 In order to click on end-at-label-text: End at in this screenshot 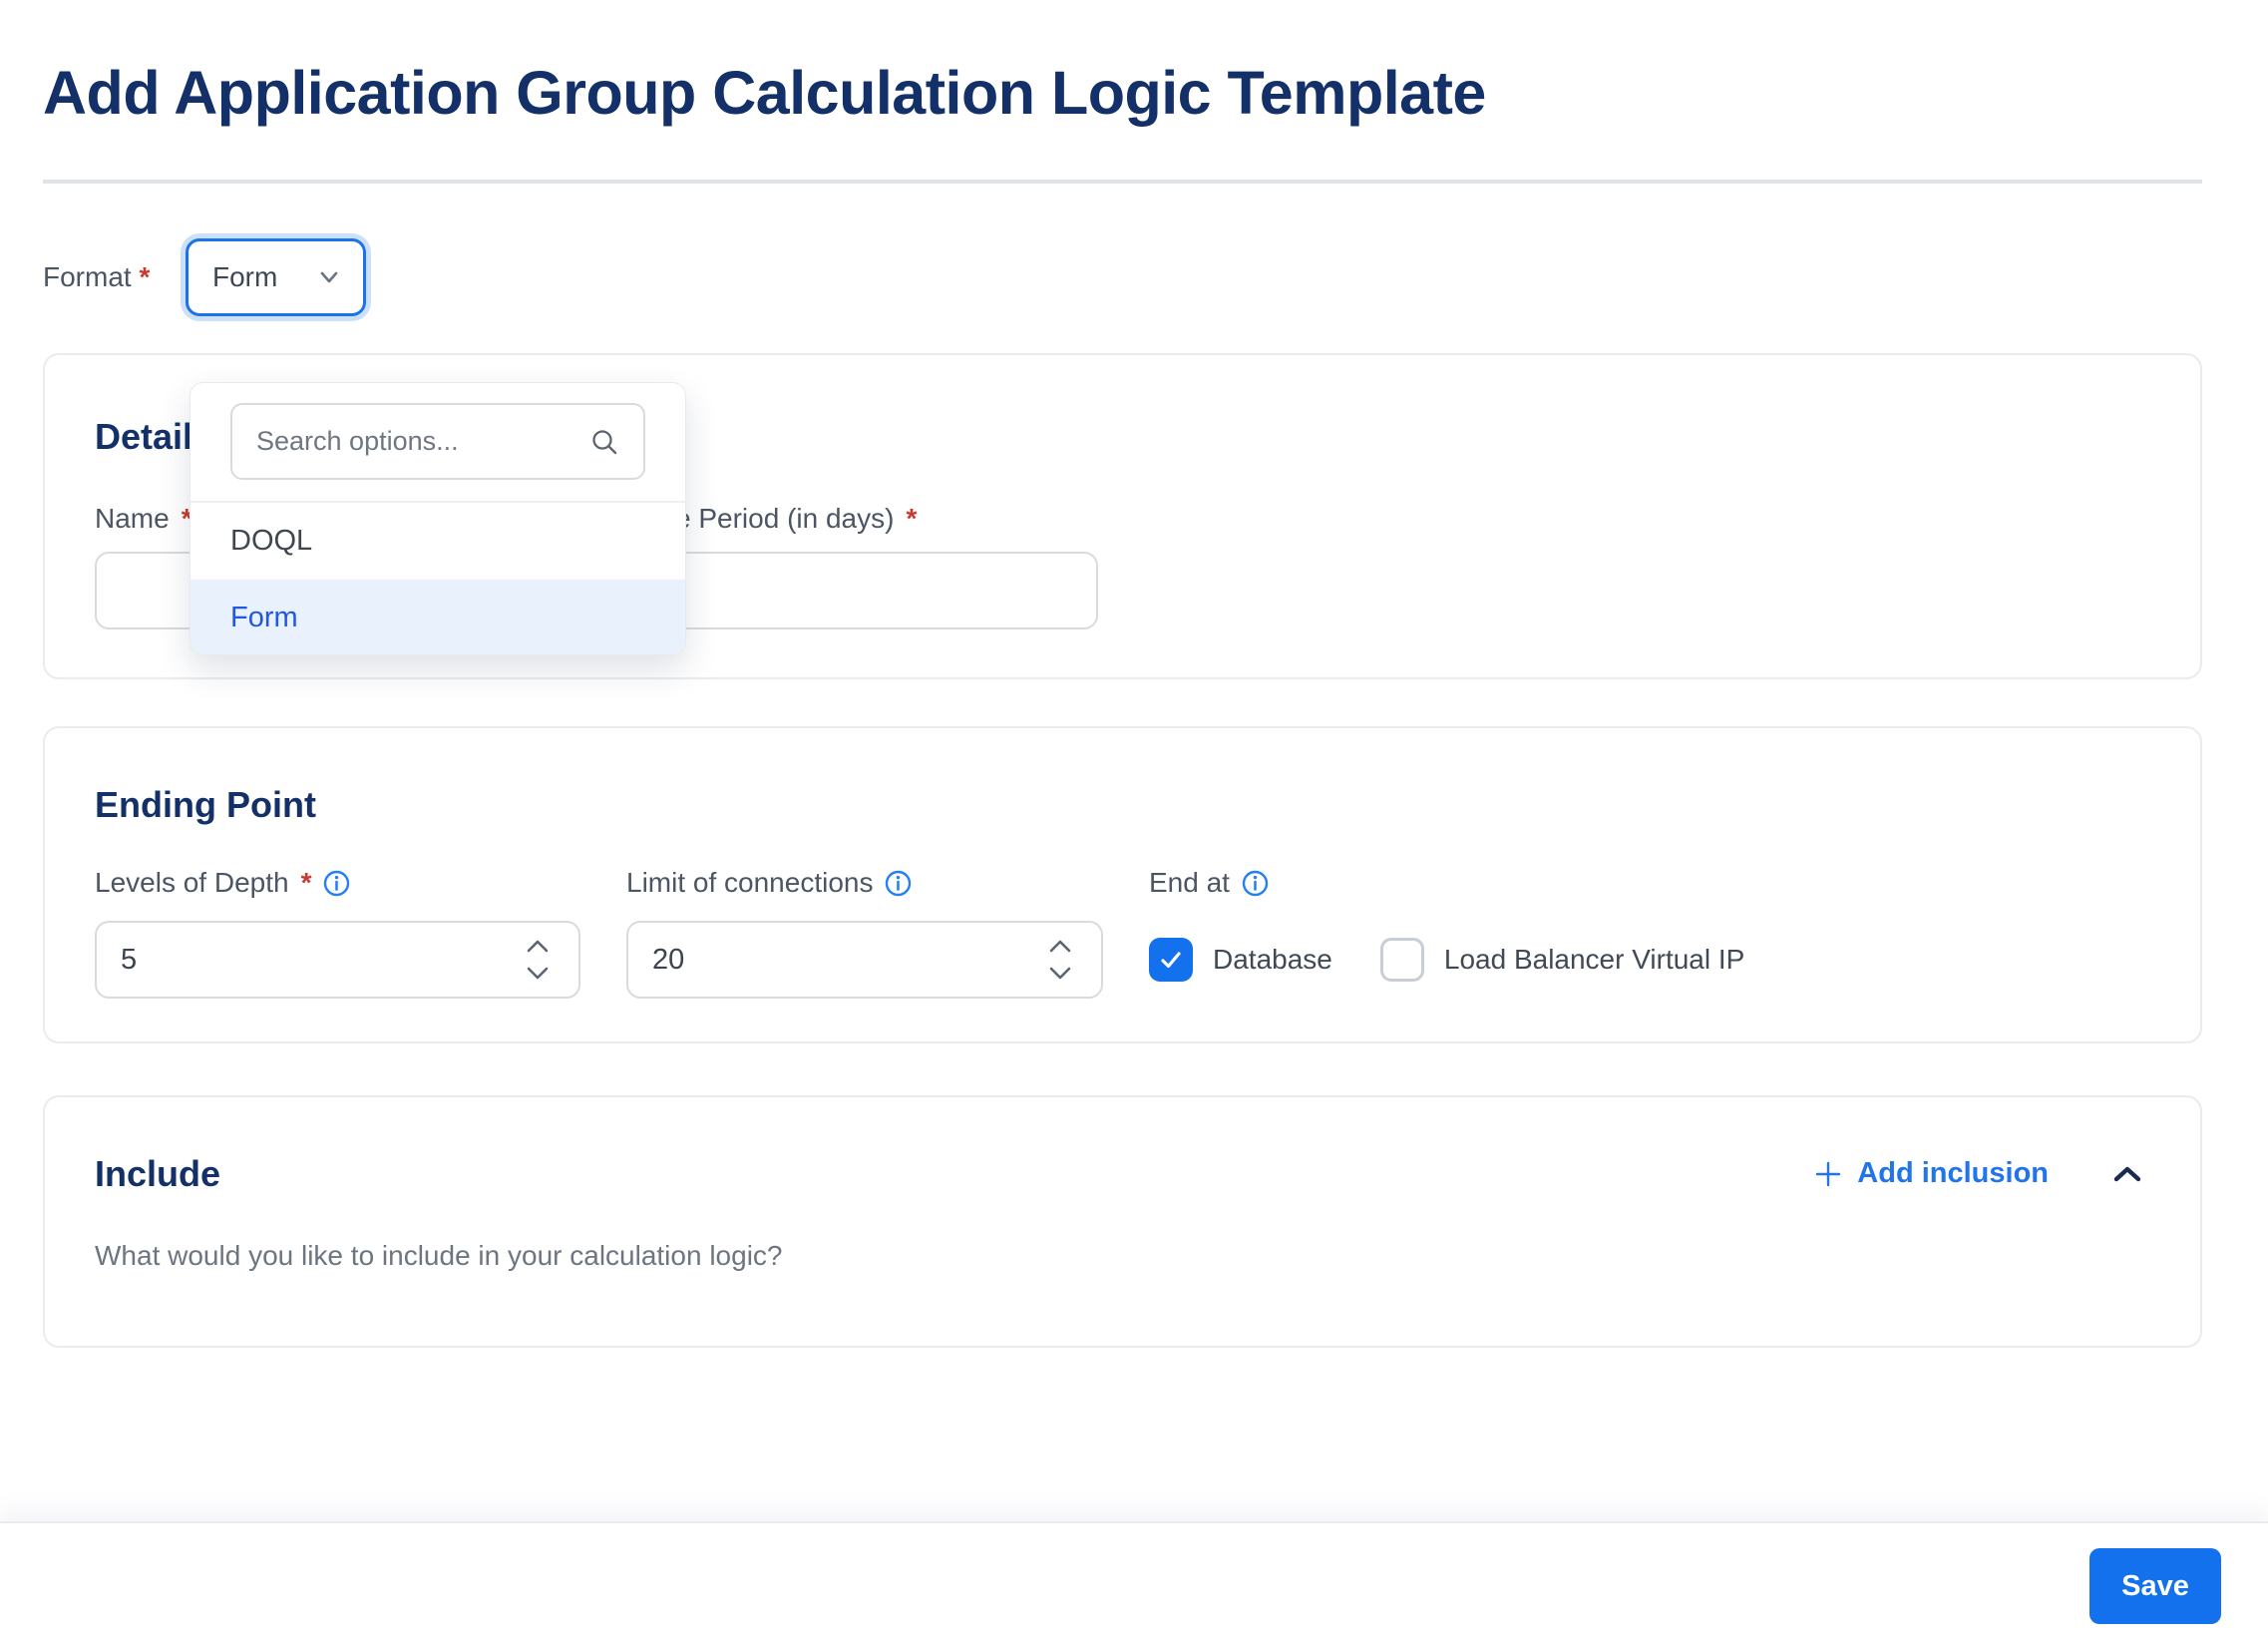, I will do `click(1189, 882)`.